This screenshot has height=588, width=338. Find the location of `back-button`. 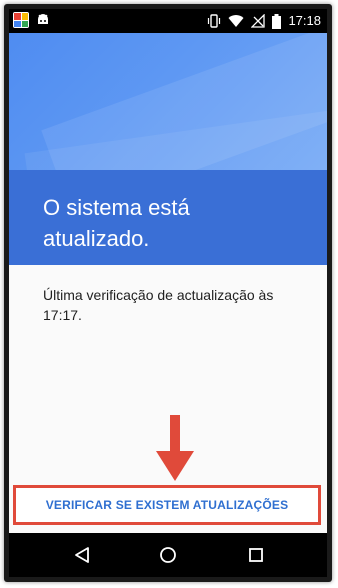

back-button is located at coordinates (82, 555).